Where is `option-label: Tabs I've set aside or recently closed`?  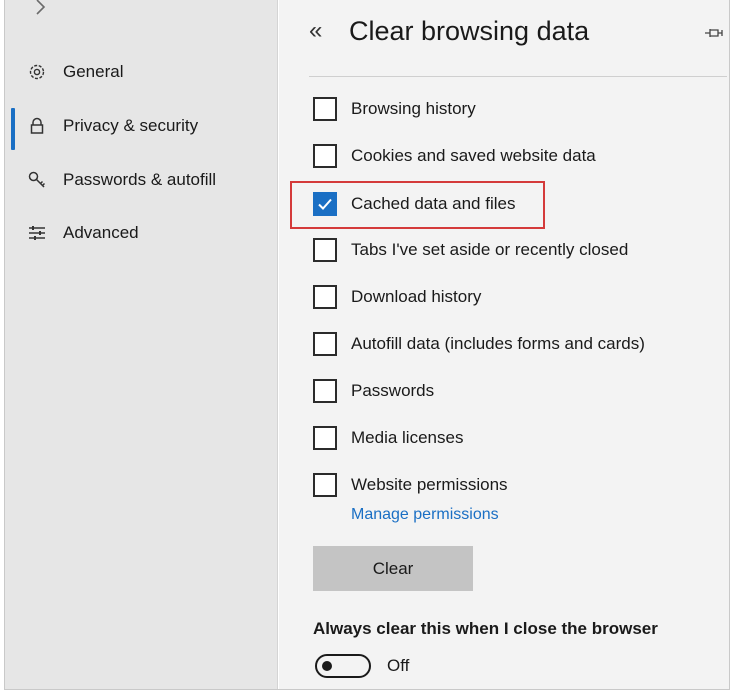
option-label: Tabs I've set aside or recently closed is located at coordinates (490, 249).